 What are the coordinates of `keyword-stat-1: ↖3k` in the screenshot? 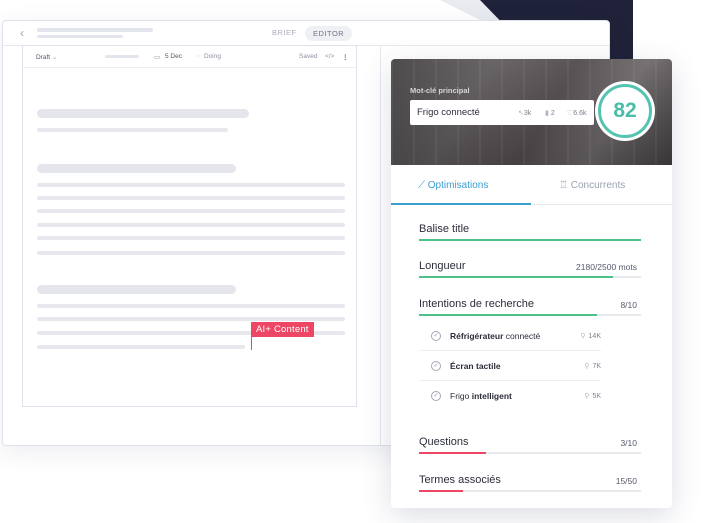 It's located at (525, 113).